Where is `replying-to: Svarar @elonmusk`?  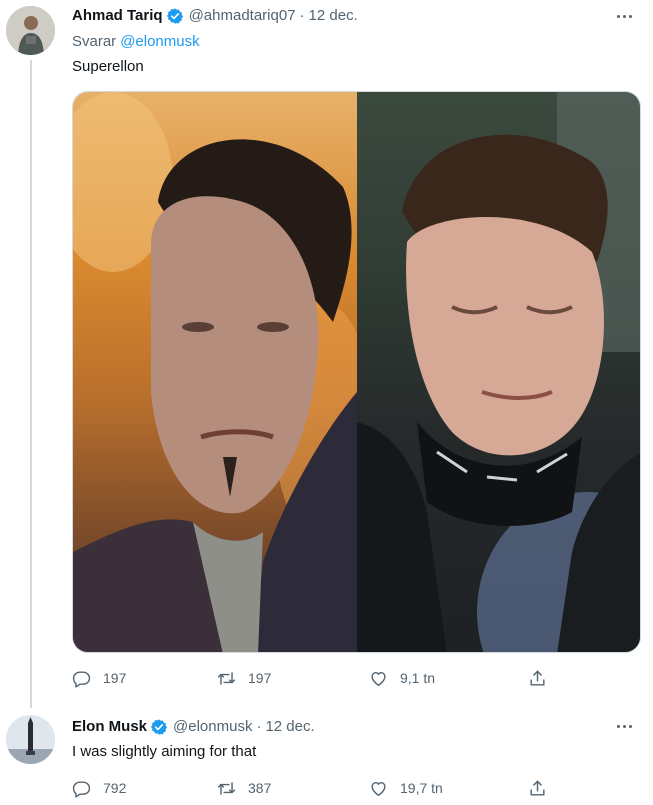
replying-to: Svarar @elonmusk is located at coordinates (136, 42).